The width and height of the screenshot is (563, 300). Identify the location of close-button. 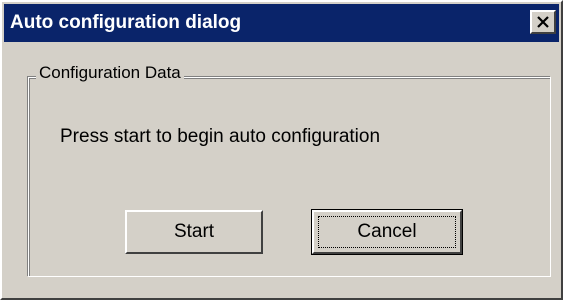
(543, 22).